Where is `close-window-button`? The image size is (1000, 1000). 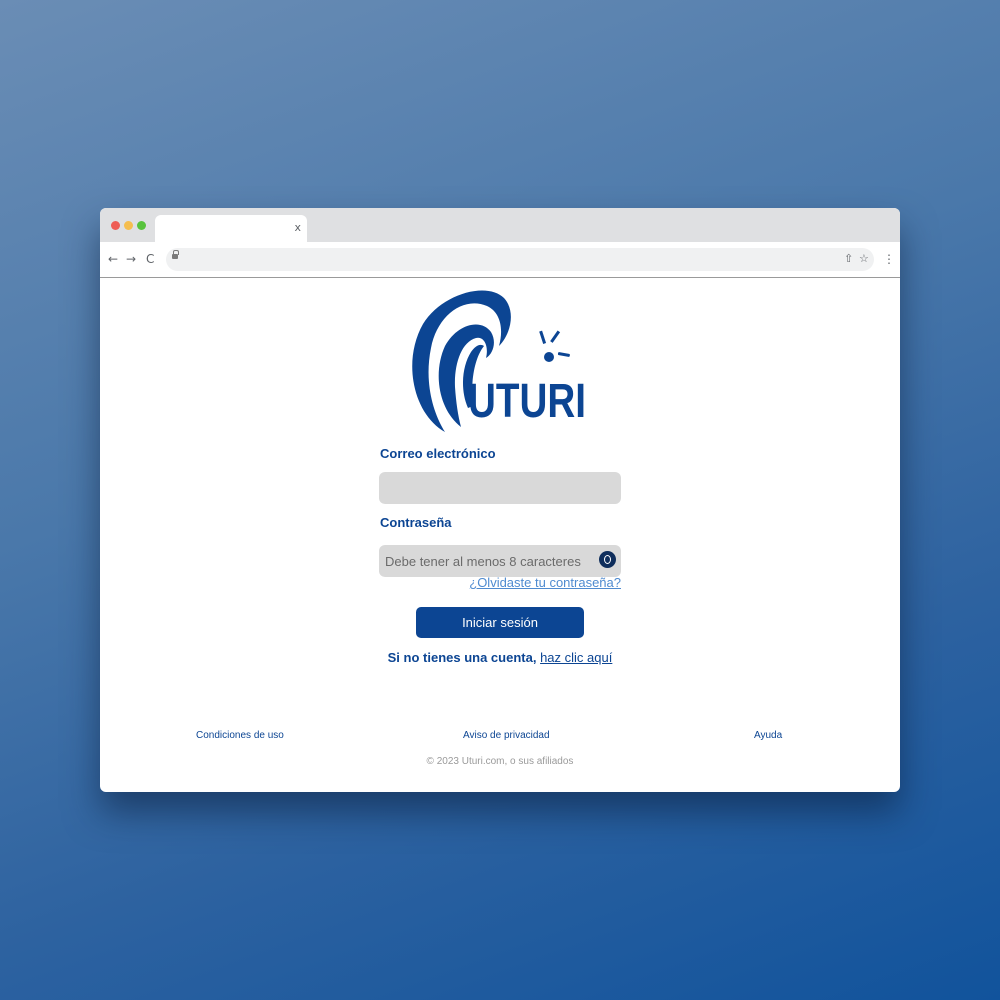 close-window-button is located at coordinates (115, 225).